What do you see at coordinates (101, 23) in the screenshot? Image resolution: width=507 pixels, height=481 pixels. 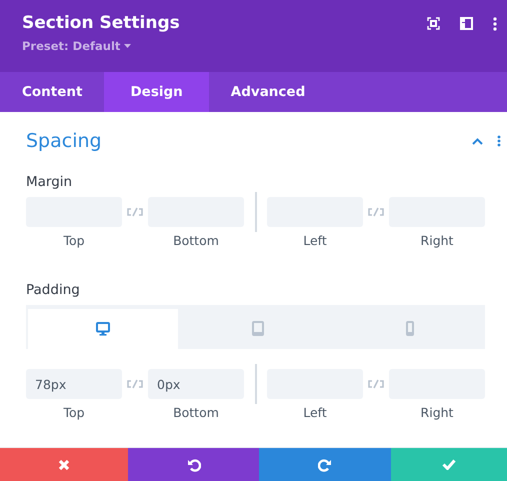 I see `panel-title: Section Settings` at bounding box center [101, 23].